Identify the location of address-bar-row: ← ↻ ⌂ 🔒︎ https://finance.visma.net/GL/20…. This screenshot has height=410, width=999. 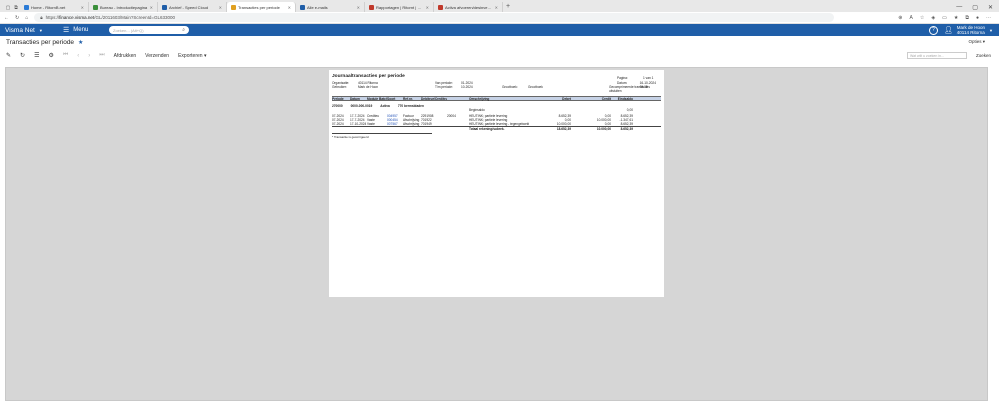
(499, 18).